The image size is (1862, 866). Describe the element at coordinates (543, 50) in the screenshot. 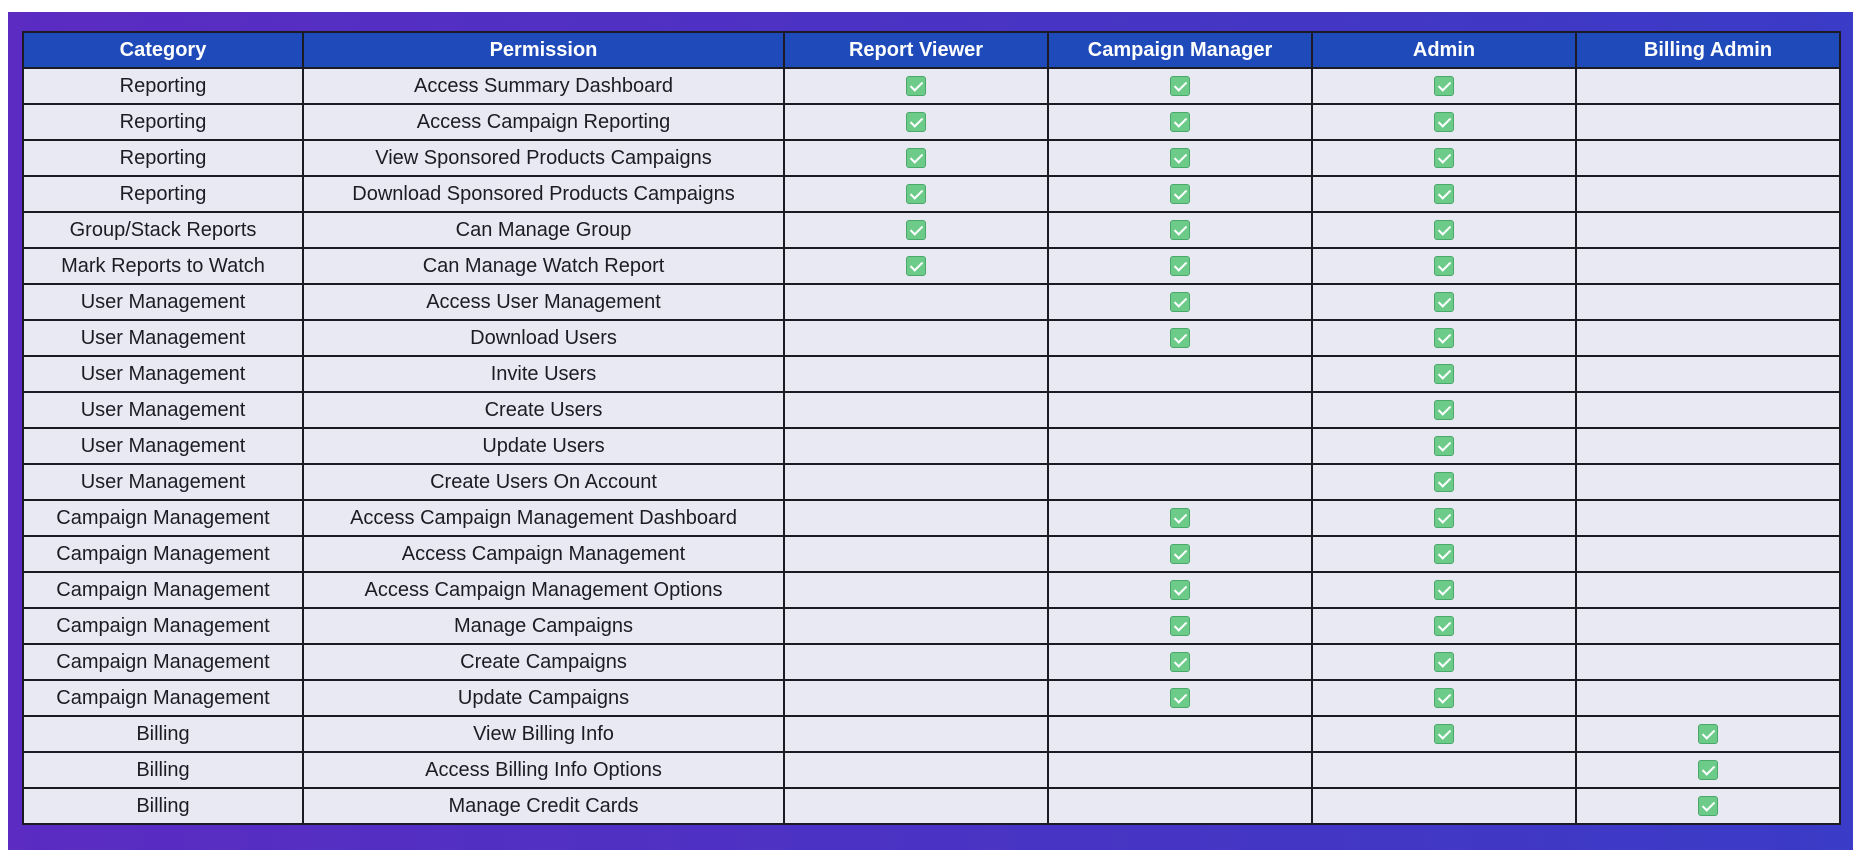

I see `column-header-permission: Permission` at that location.